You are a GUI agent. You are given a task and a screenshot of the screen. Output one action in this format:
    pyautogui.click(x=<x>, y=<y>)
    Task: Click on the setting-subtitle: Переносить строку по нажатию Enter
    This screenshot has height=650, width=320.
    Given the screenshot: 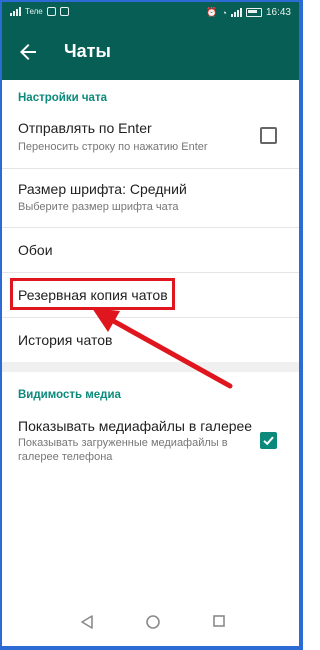 What is the action you would take?
    pyautogui.click(x=113, y=147)
    